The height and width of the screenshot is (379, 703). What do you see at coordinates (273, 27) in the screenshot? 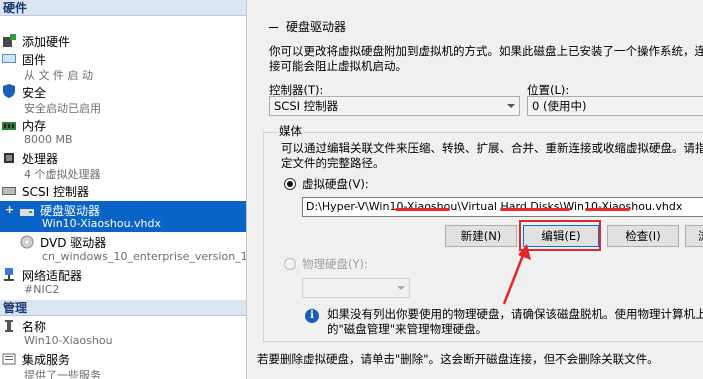
I see `collapse-icon` at bounding box center [273, 27].